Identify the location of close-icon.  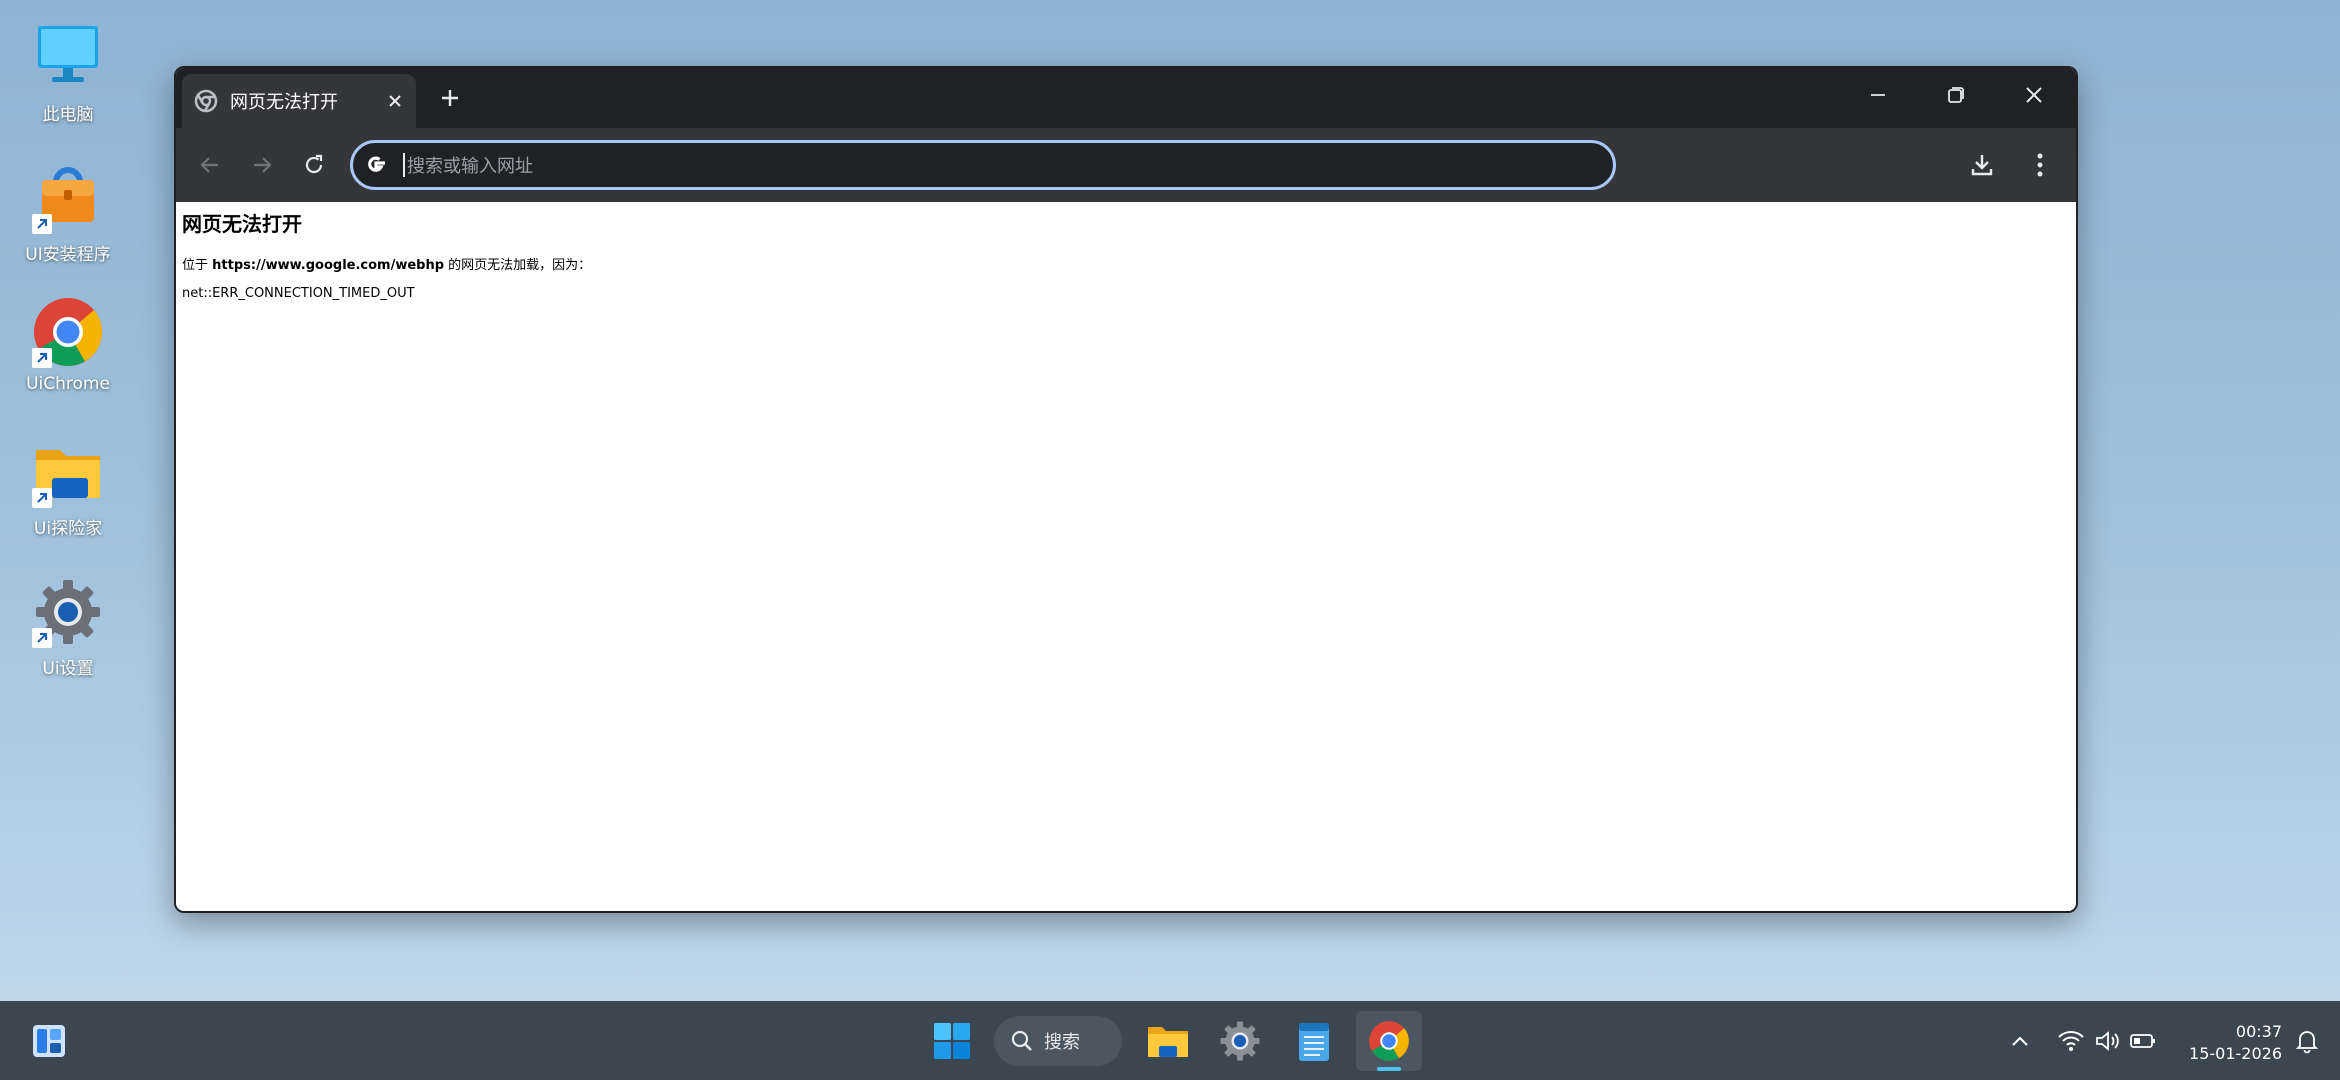
(2034, 95).